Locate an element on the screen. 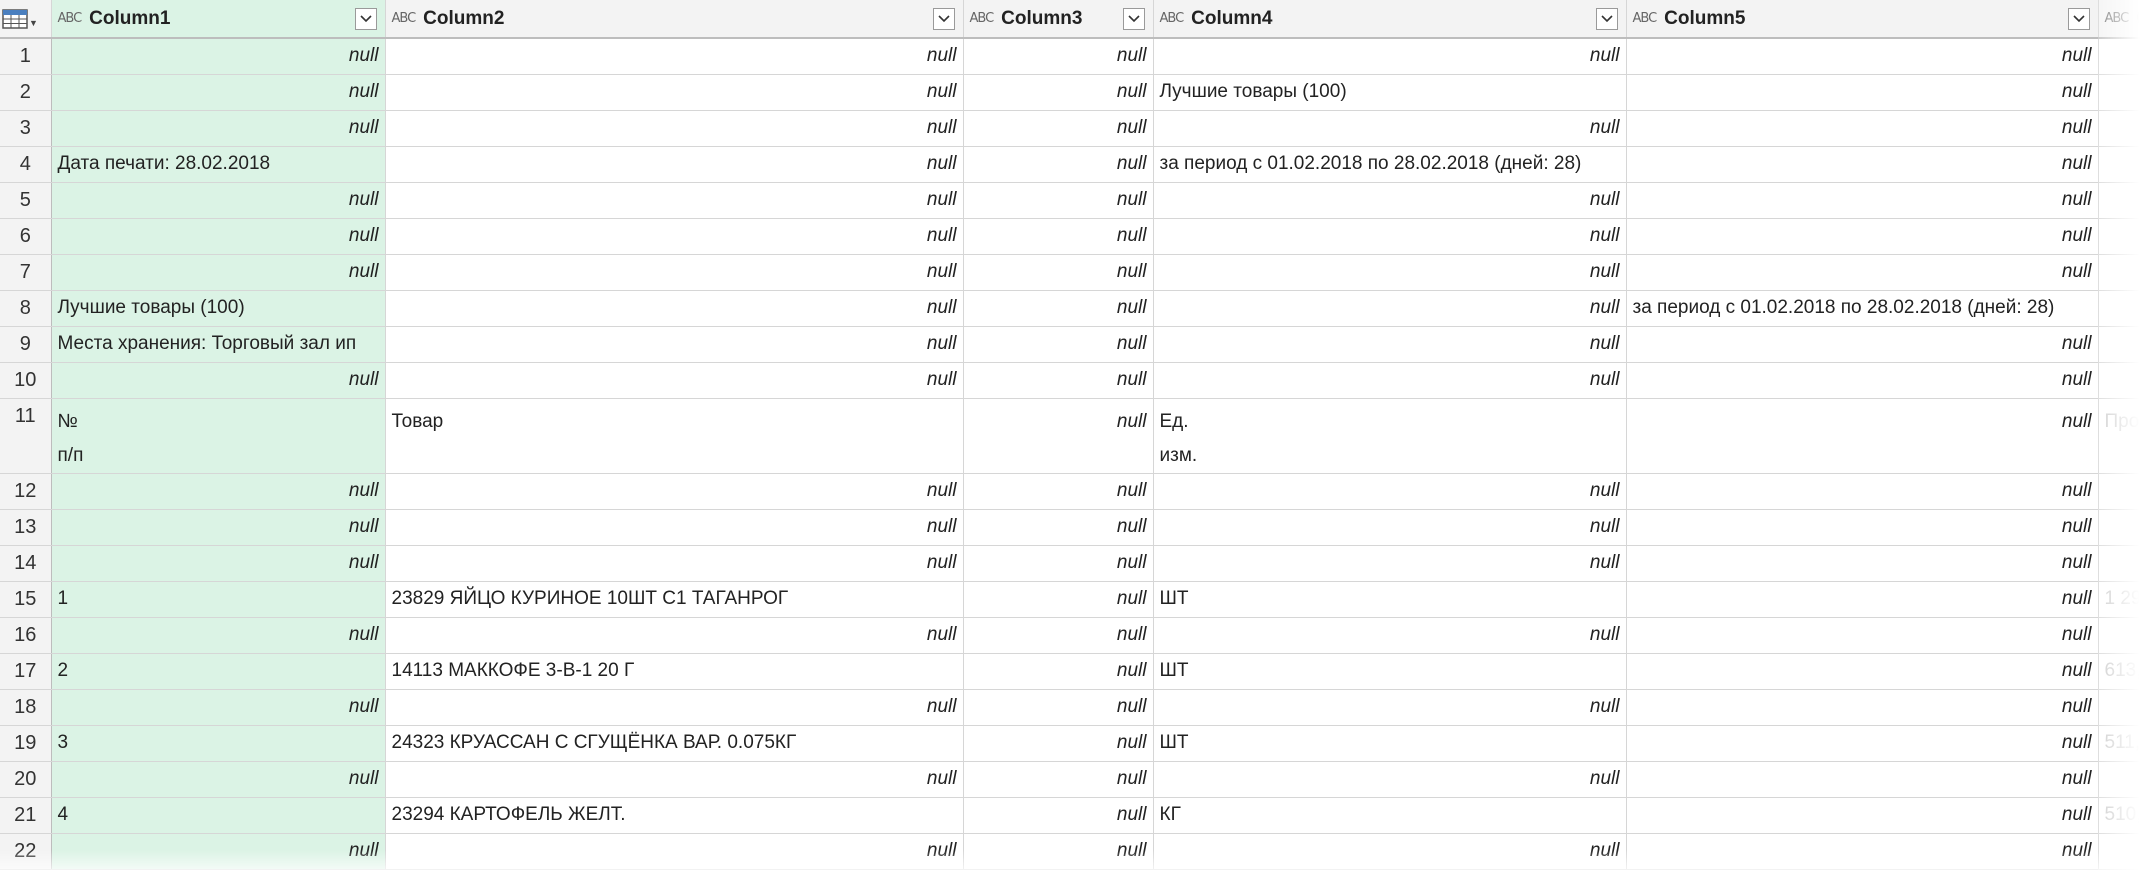  cell-column6: Про is located at coordinates (2122, 436).